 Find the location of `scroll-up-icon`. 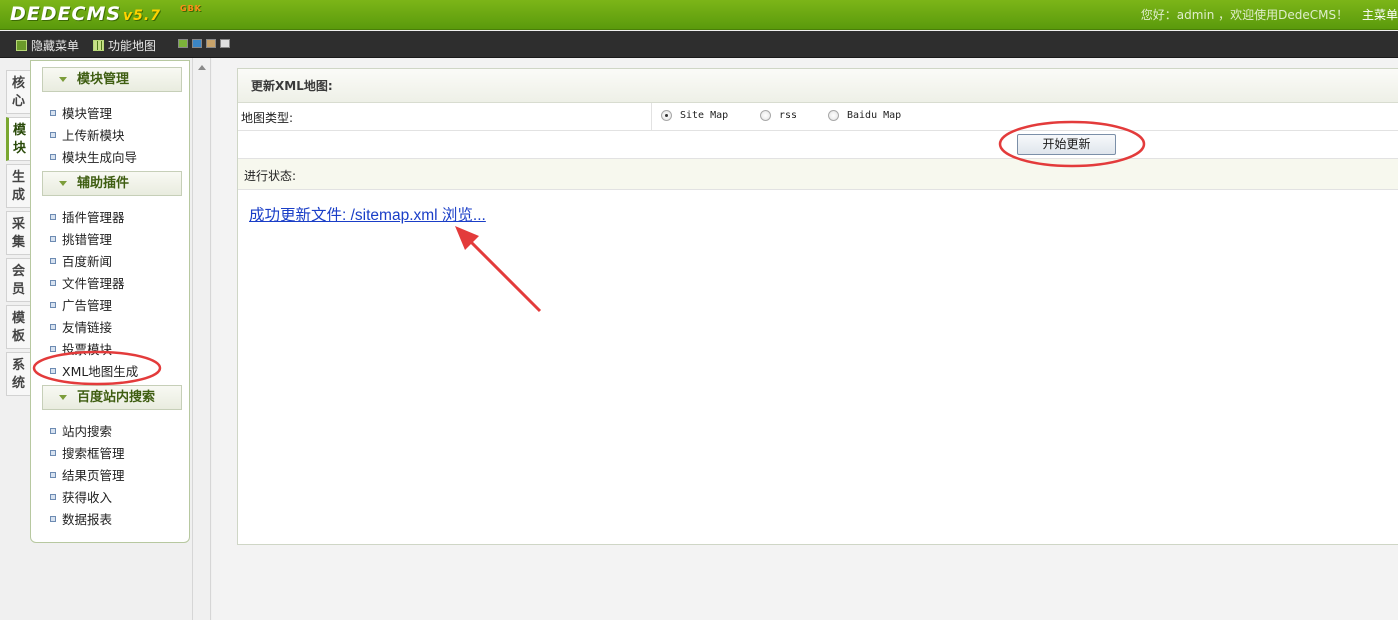

scroll-up-icon is located at coordinates (202, 67).